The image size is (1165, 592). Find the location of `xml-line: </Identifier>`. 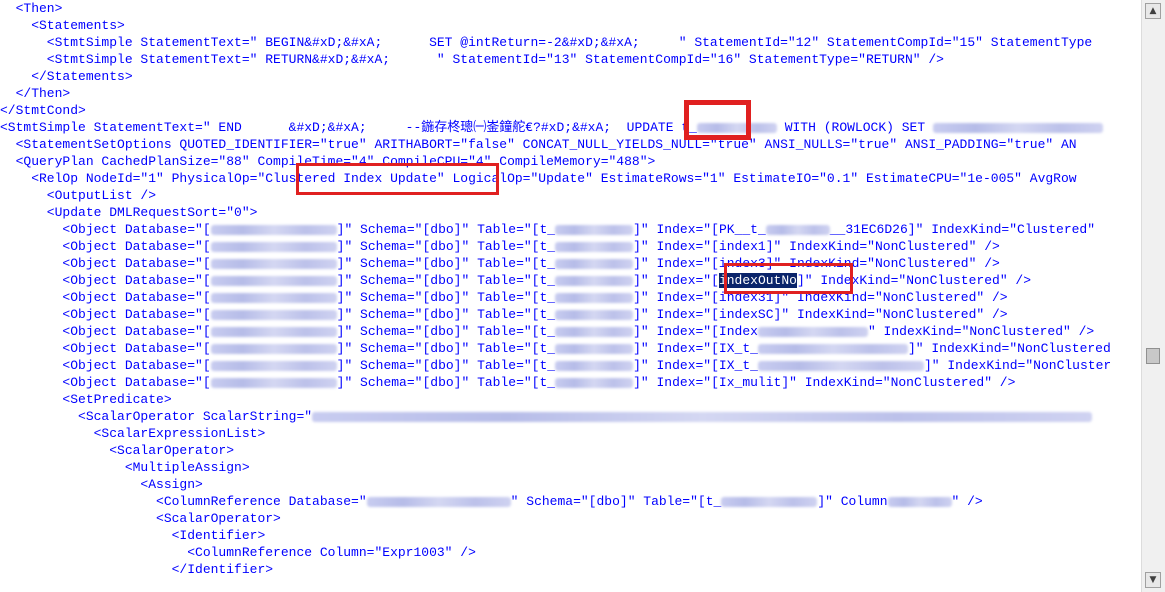

xml-line: </Identifier> is located at coordinates (137, 569).